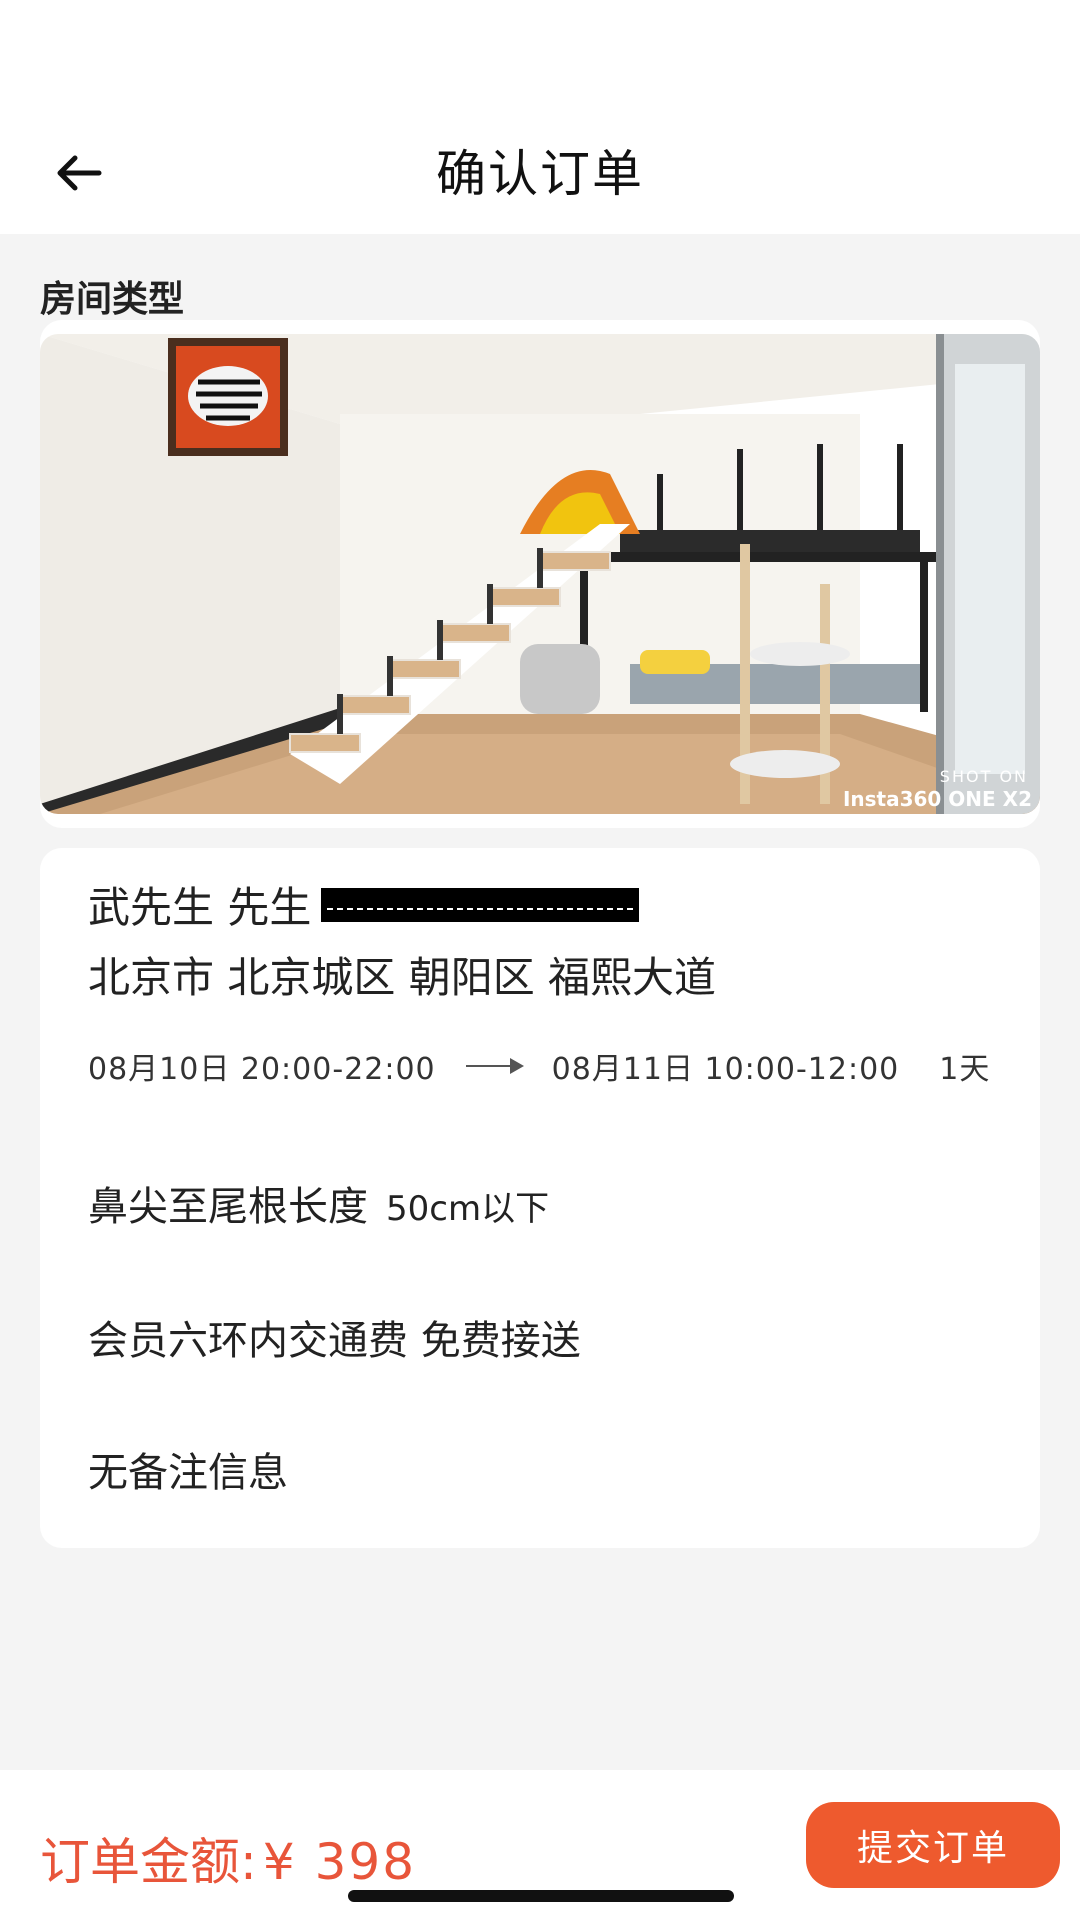 The image size is (1080, 1920). What do you see at coordinates (112, 299) in the screenshot?
I see `room-type-label: 房间类型` at bounding box center [112, 299].